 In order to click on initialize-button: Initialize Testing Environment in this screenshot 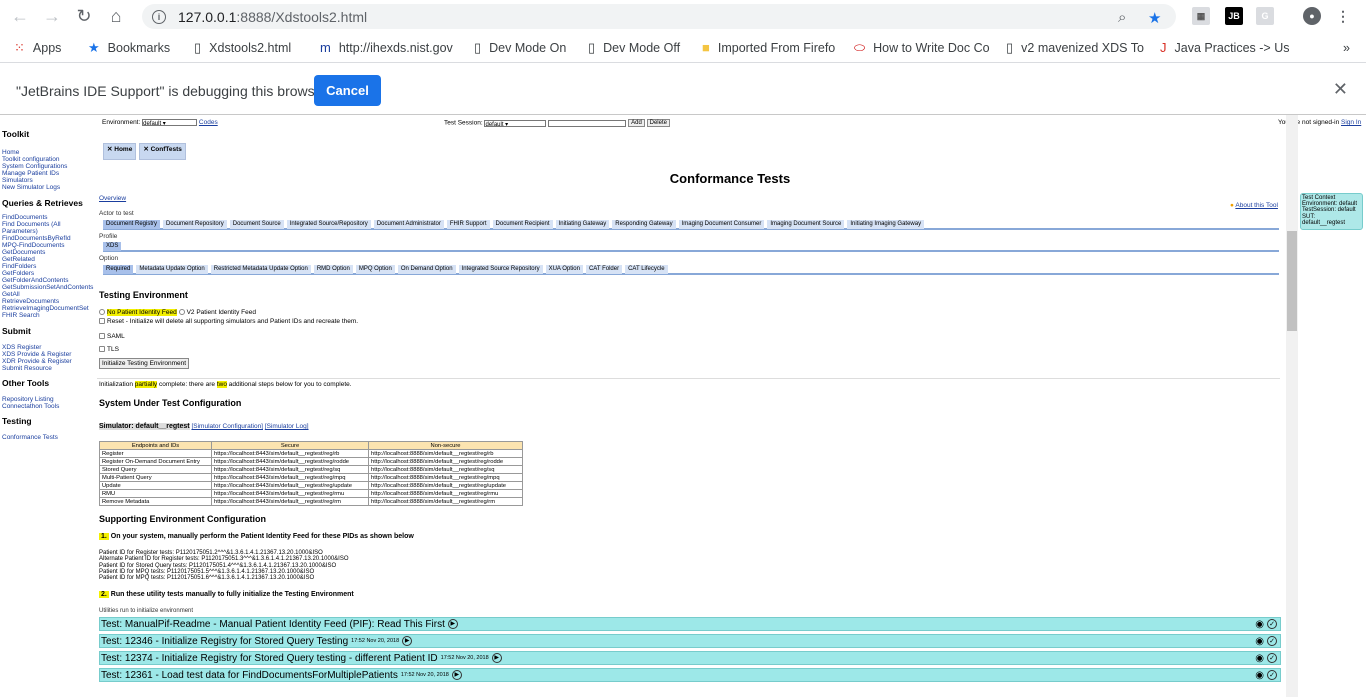, I will do `click(144, 363)`.